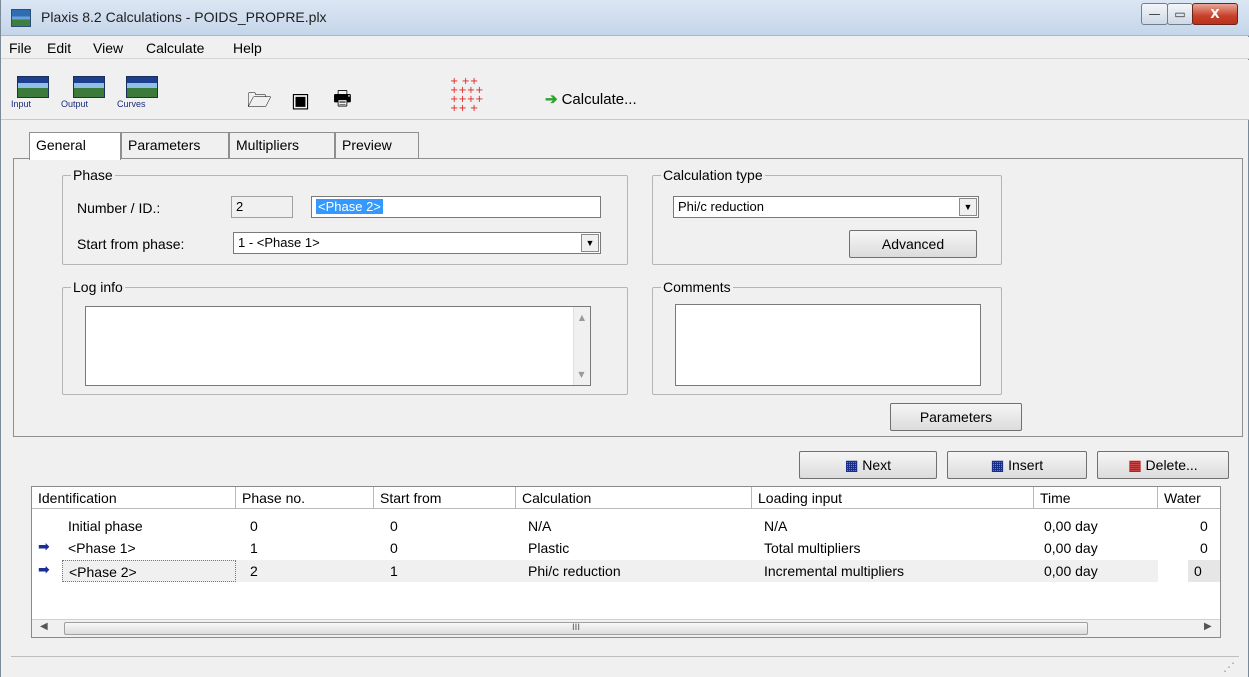 This screenshot has width=1249, height=677. Describe the element at coordinates (20, 48) in the screenshot. I see `menu-file: File` at that location.